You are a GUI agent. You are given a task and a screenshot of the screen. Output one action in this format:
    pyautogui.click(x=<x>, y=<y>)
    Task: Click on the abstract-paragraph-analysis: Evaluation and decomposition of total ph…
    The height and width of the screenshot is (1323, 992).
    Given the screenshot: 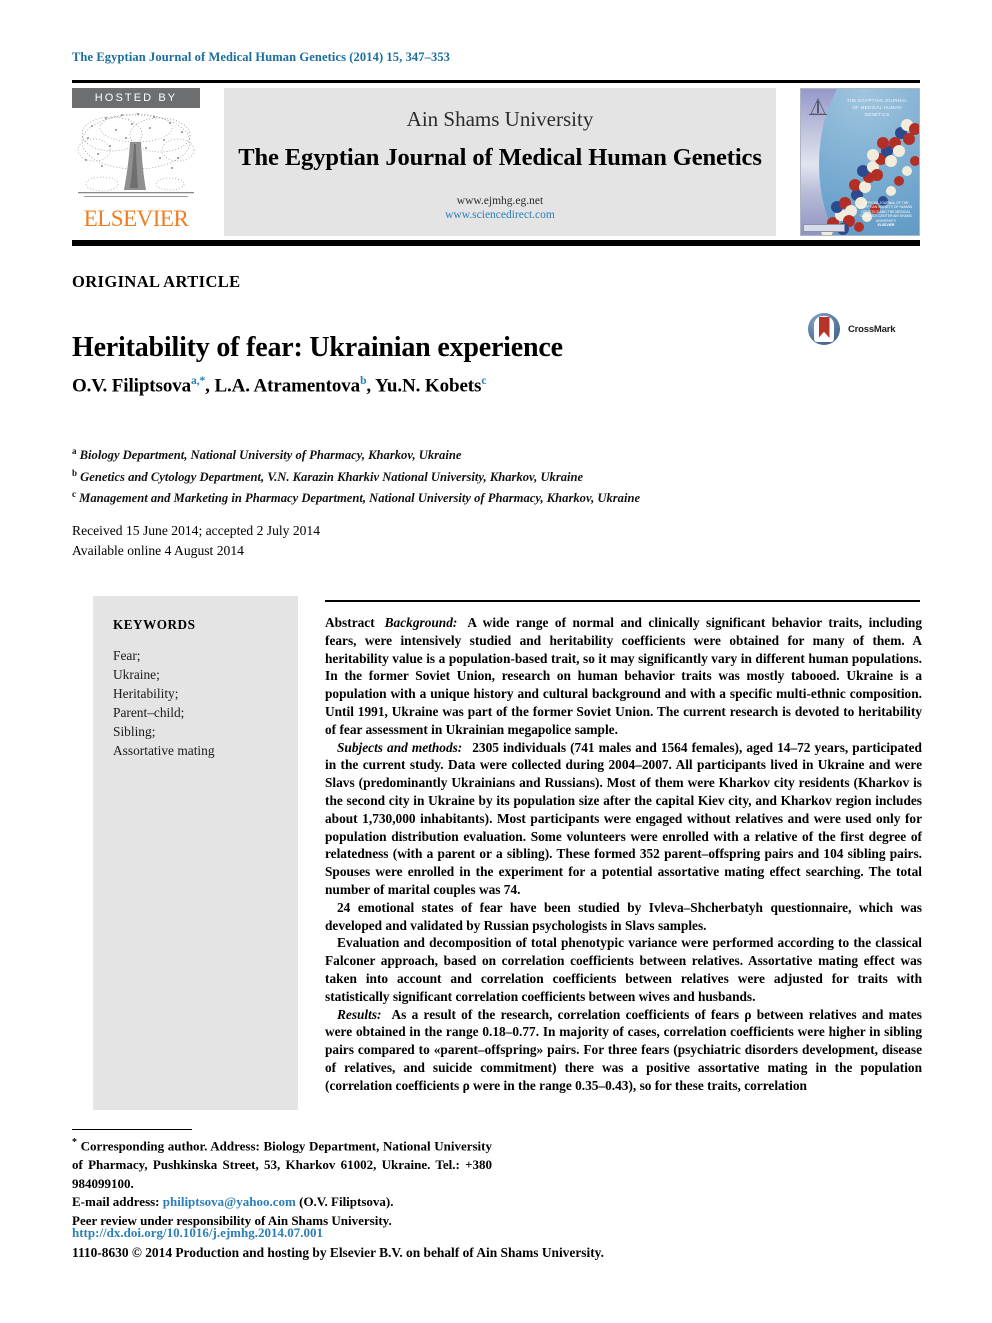 What is the action you would take?
    pyautogui.click(x=623, y=969)
    